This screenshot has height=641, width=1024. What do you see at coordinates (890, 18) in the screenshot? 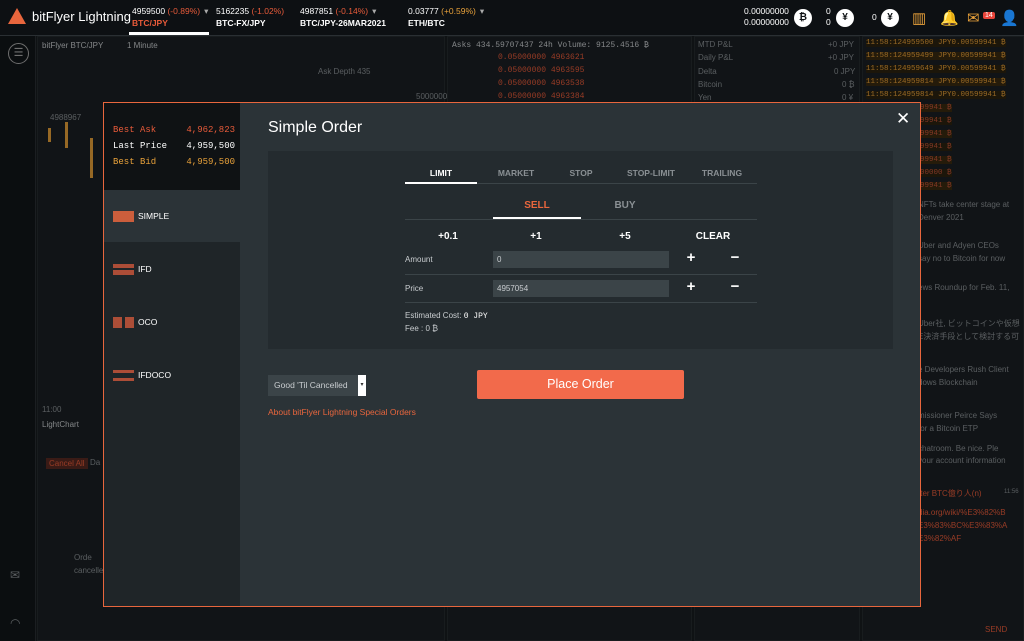
I see `yen-crossed-icon: ¥` at bounding box center [890, 18].